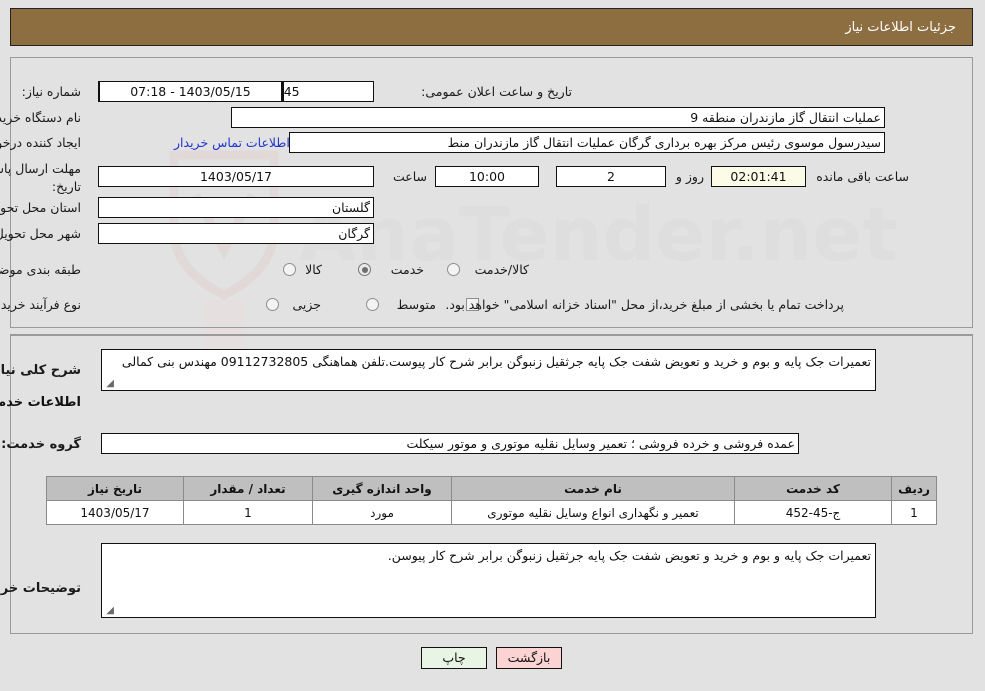 The width and height of the screenshot is (985, 691). Describe the element at coordinates (559, 117) in the screenshot. I see `buyer-org-value: عملیات انتقال گاز مازندران منطقه 9` at that location.